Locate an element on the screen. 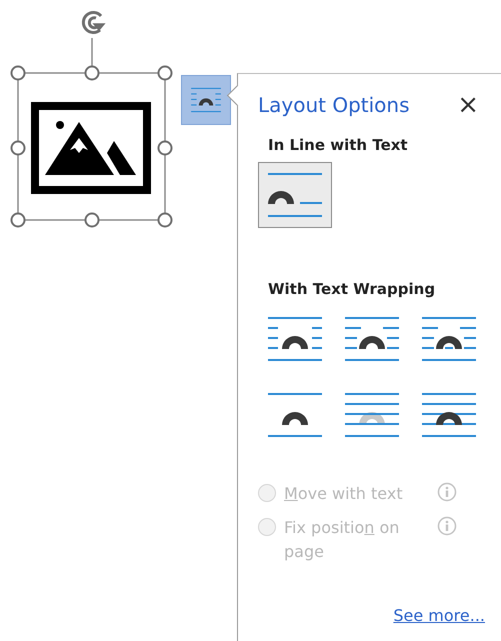 The width and height of the screenshot is (501, 641). section-heading: With Text Wrapping is located at coordinates (352, 289).